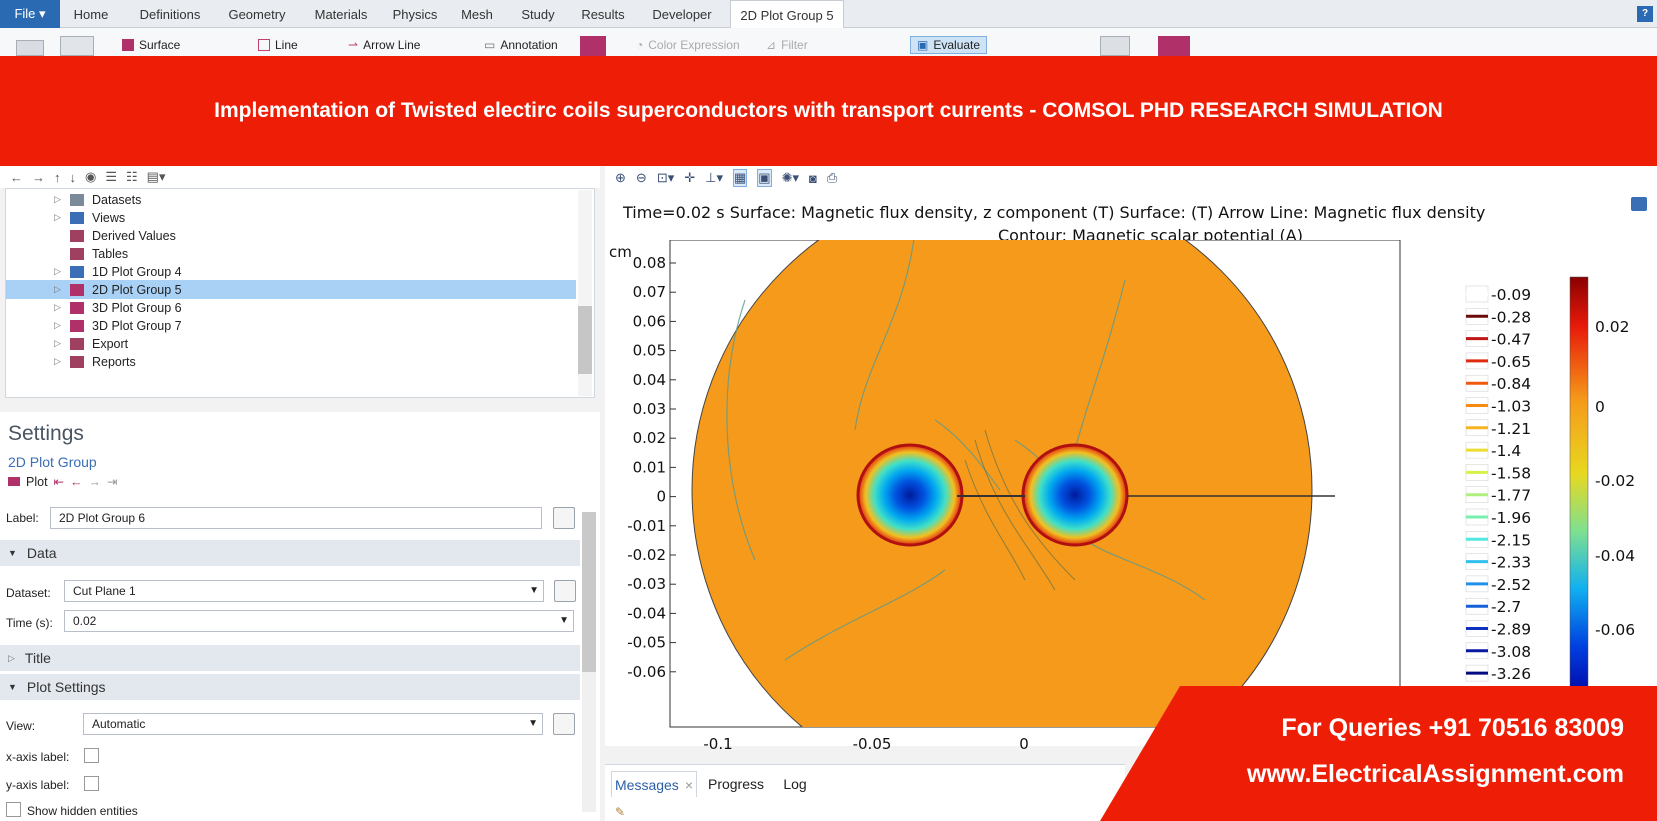  Describe the element at coordinates (790, 178) in the screenshot. I see `scene-light-icon: ✺▾` at that location.